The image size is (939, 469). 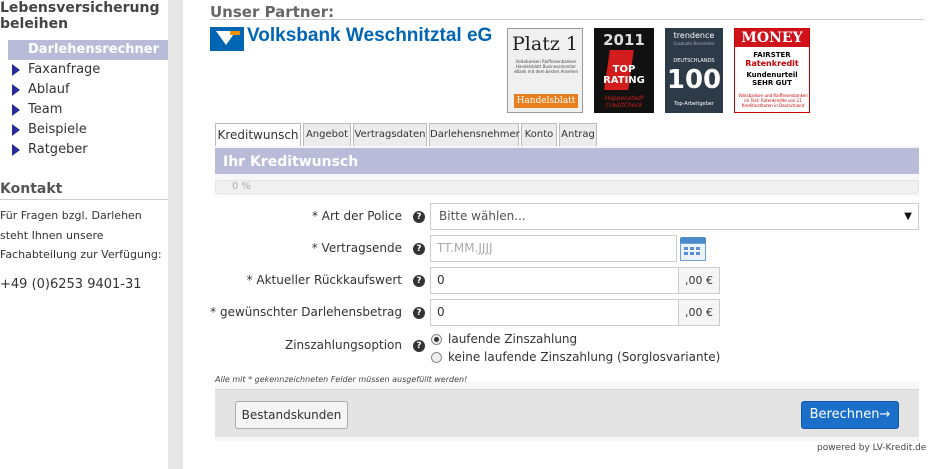 I want to click on sidebar-heading: Lebensversicherung beleihen, so click(x=84, y=16).